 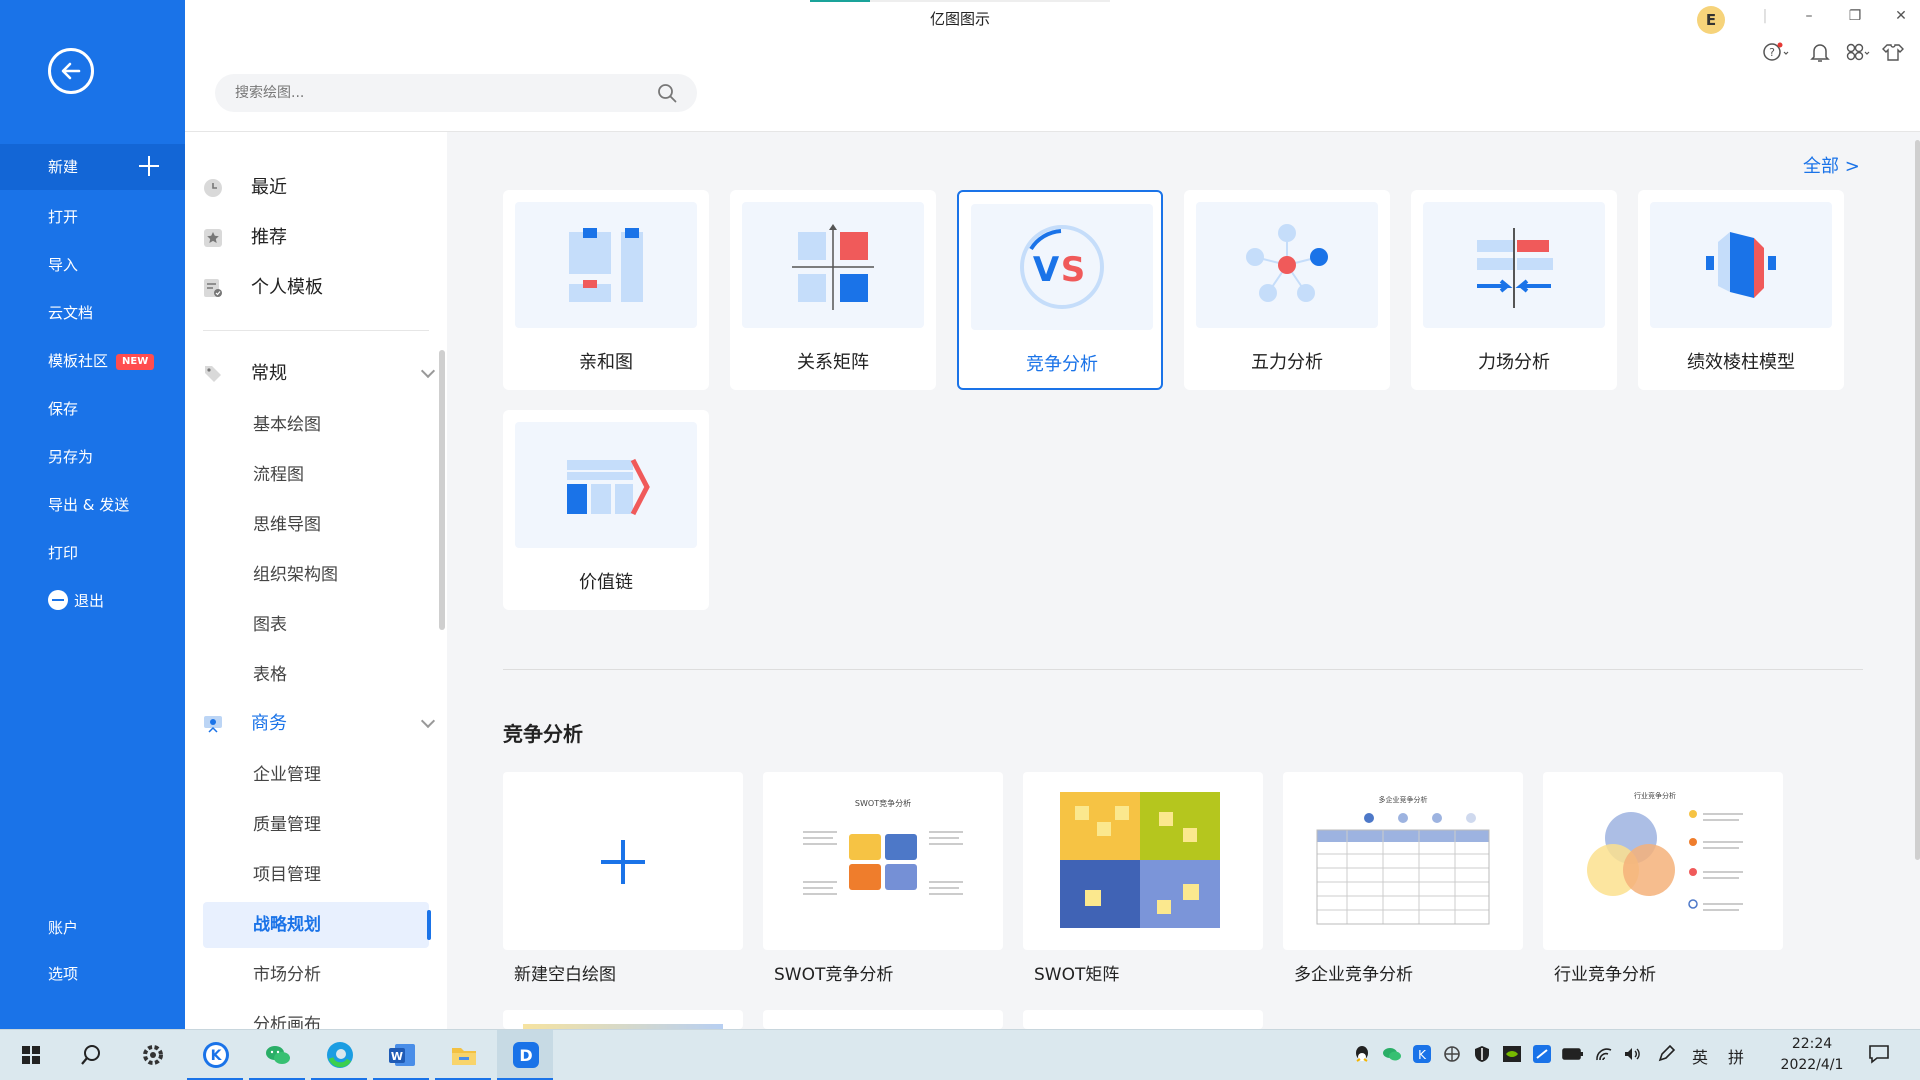 What do you see at coordinates (339, 1055) in the screenshot?
I see `taskbar-edge` at bounding box center [339, 1055].